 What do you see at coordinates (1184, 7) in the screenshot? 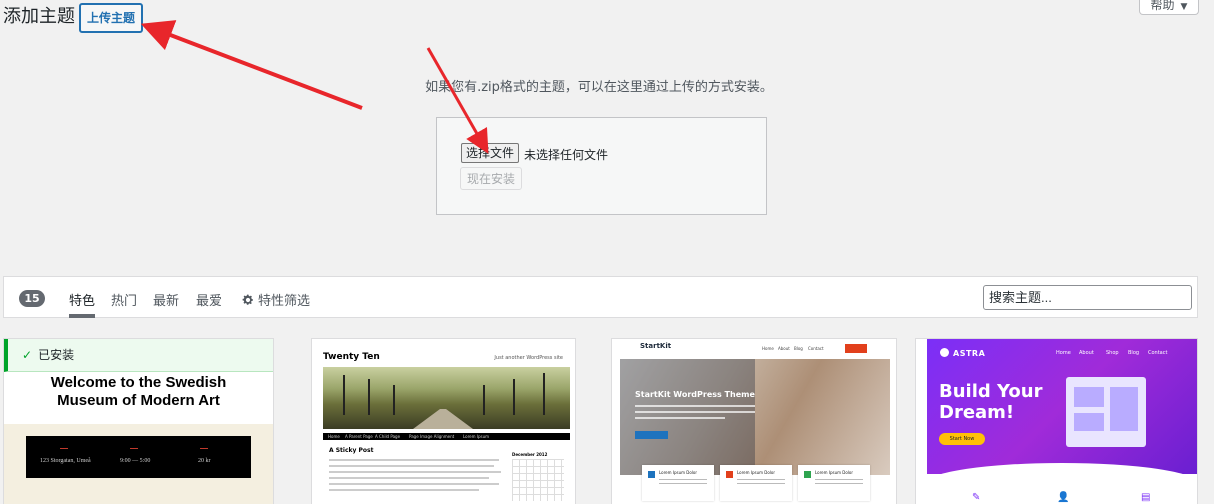
I see `chevron-down-icon: ▼` at bounding box center [1184, 7].